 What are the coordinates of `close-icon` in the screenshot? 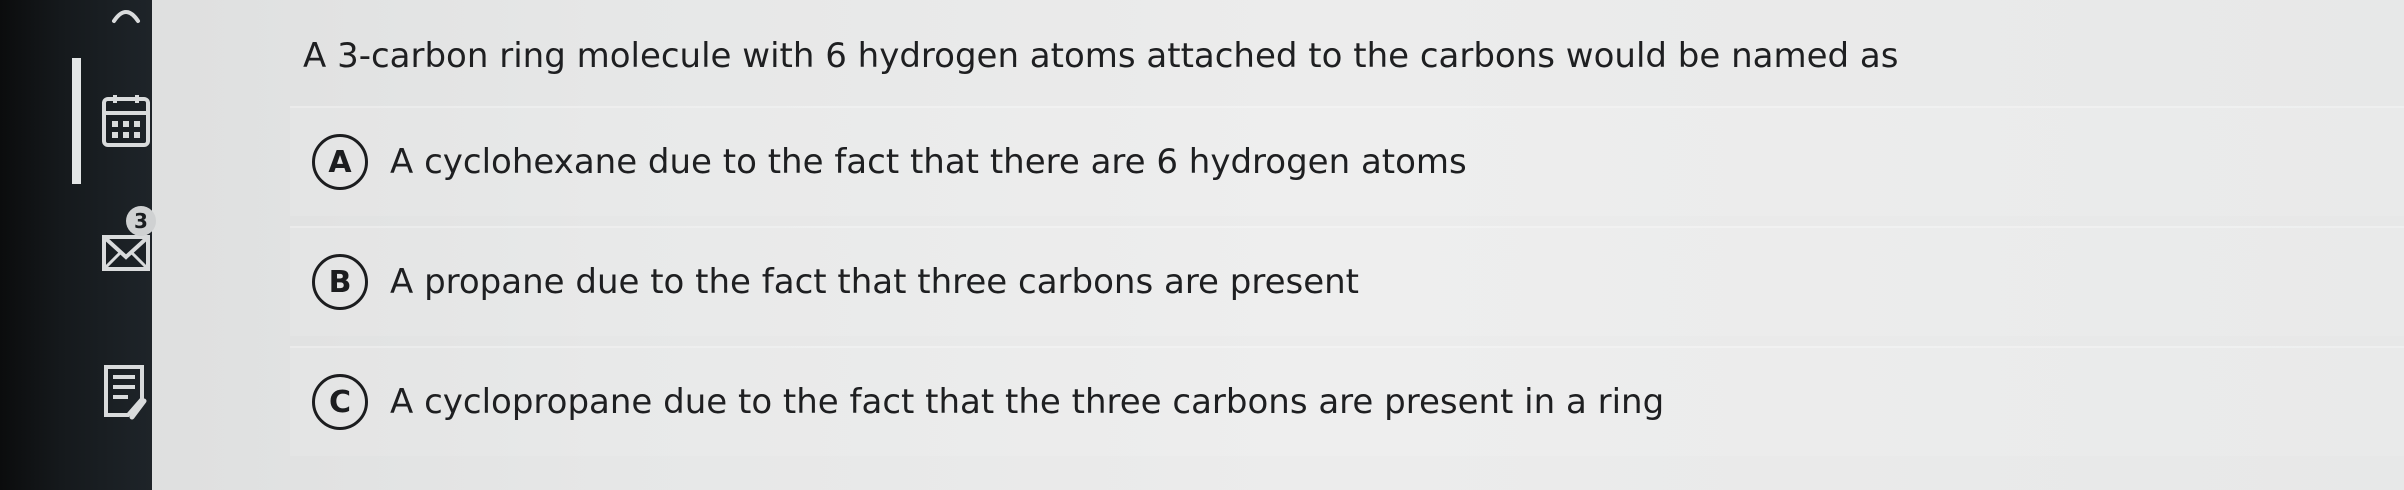 It's located at (126, 16).